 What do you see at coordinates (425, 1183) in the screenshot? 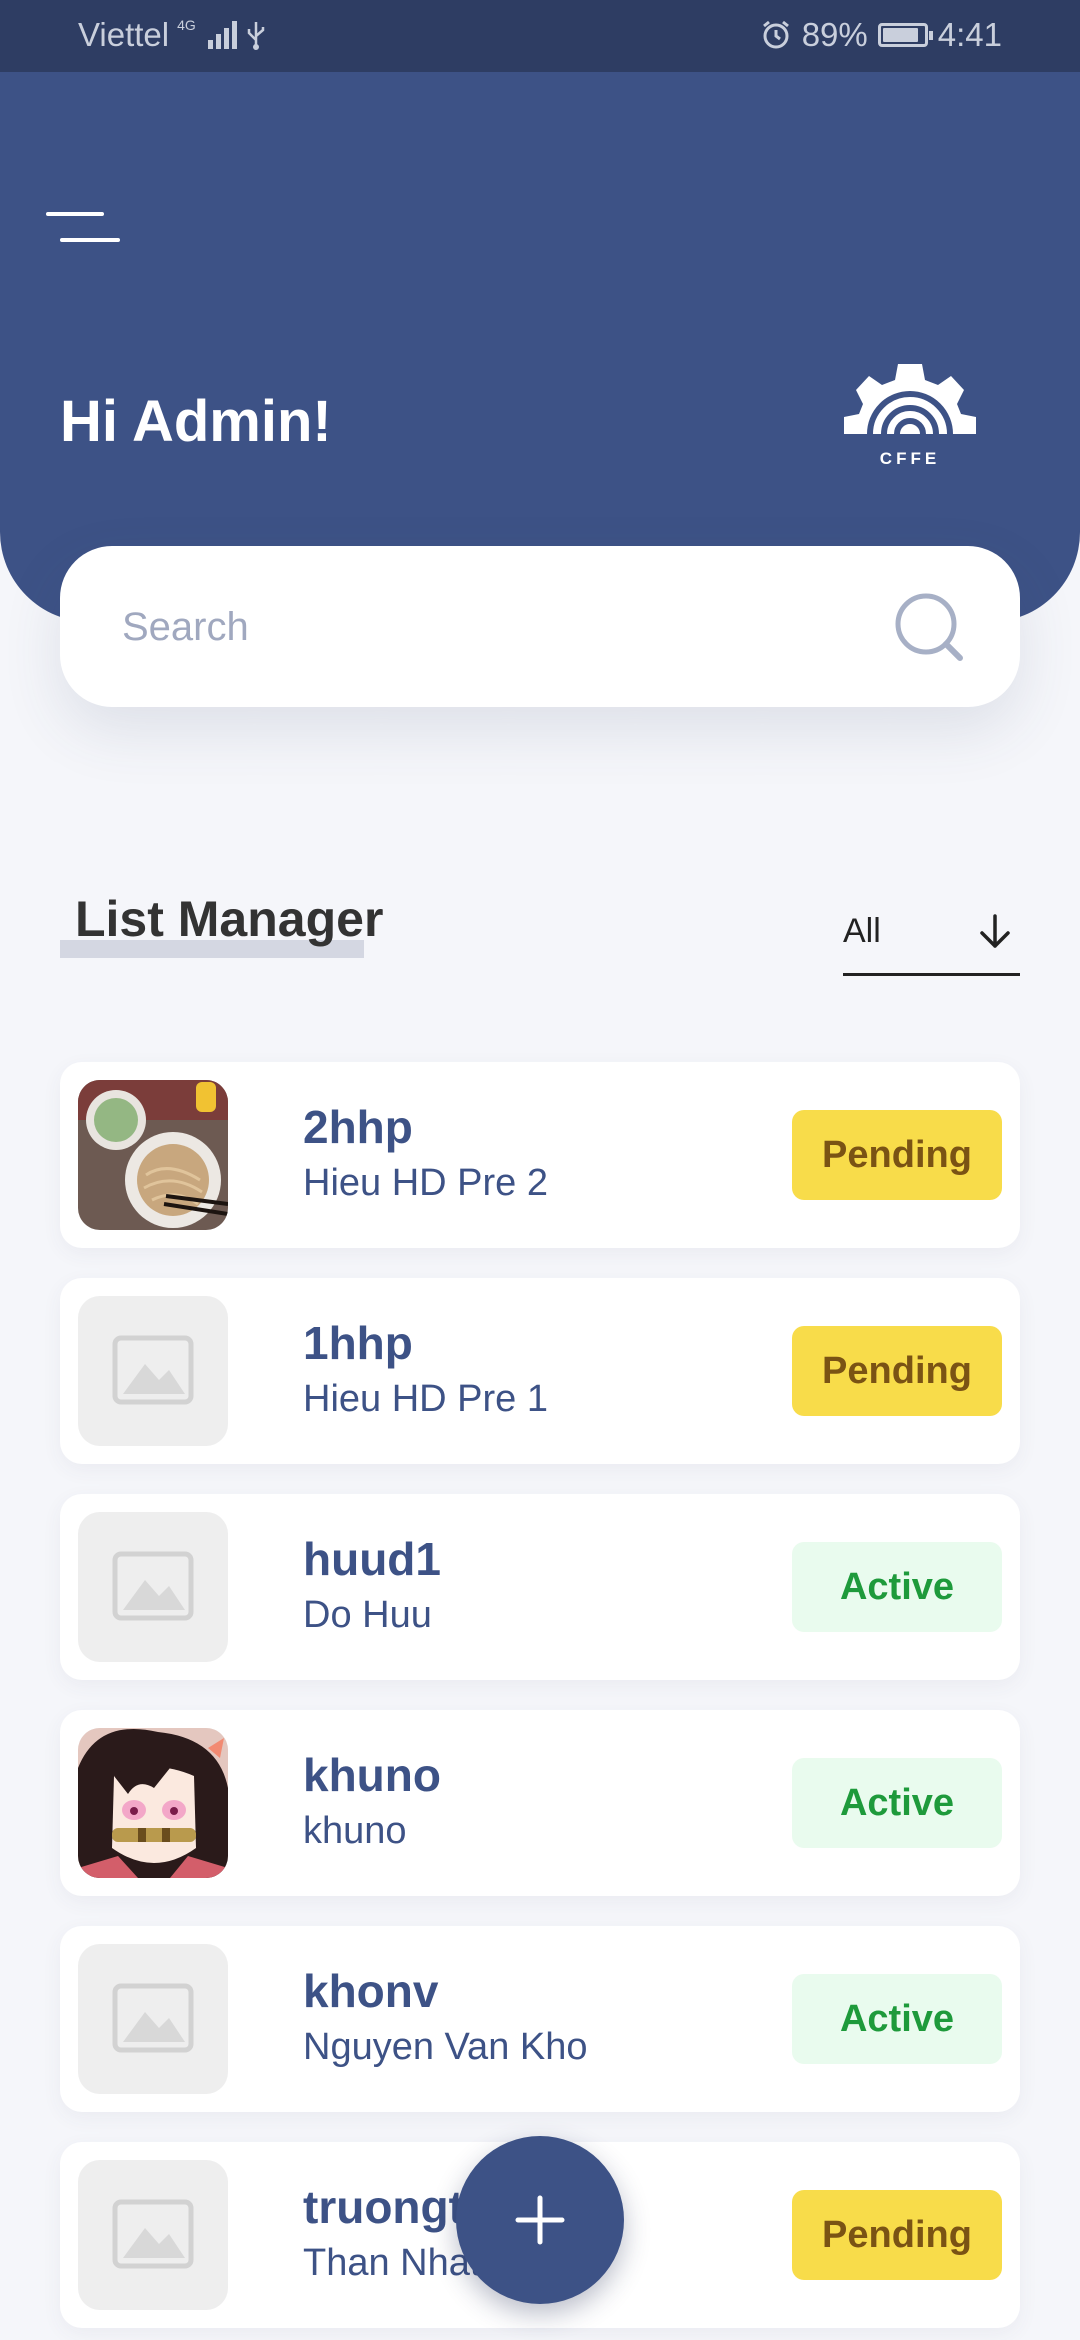
I see `item-fullname: Hieu HD Pre 2` at bounding box center [425, 1183].